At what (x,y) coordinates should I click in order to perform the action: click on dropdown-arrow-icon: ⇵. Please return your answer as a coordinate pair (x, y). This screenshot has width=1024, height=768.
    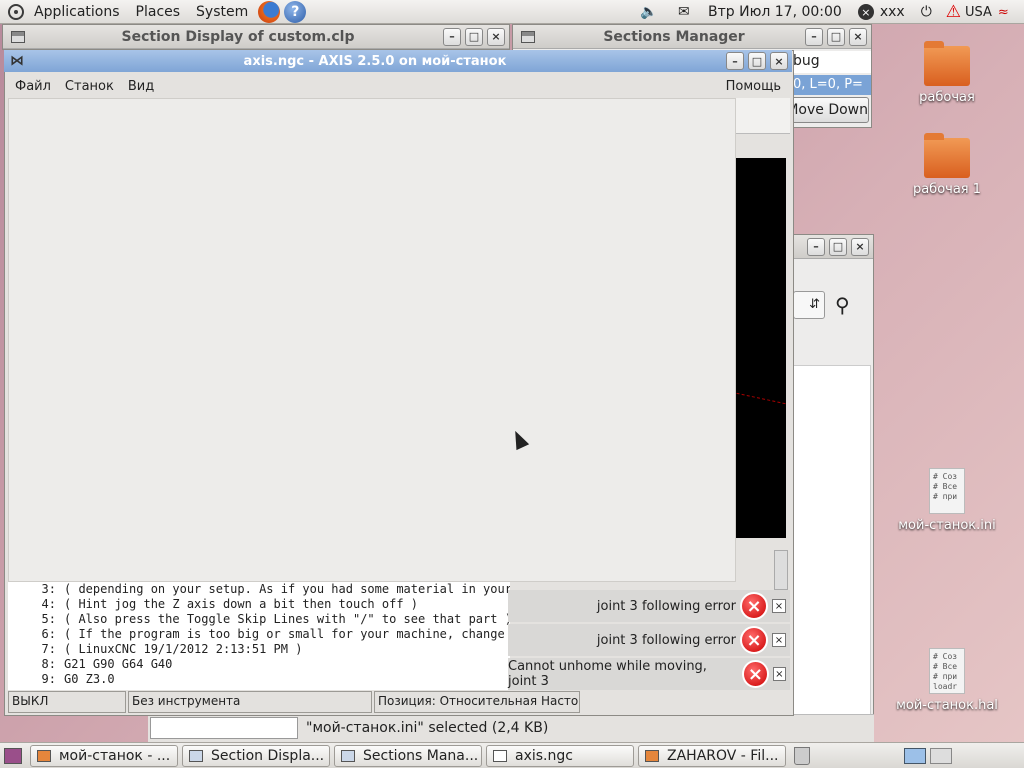
    Looking at the image, I should click on (809, 305).